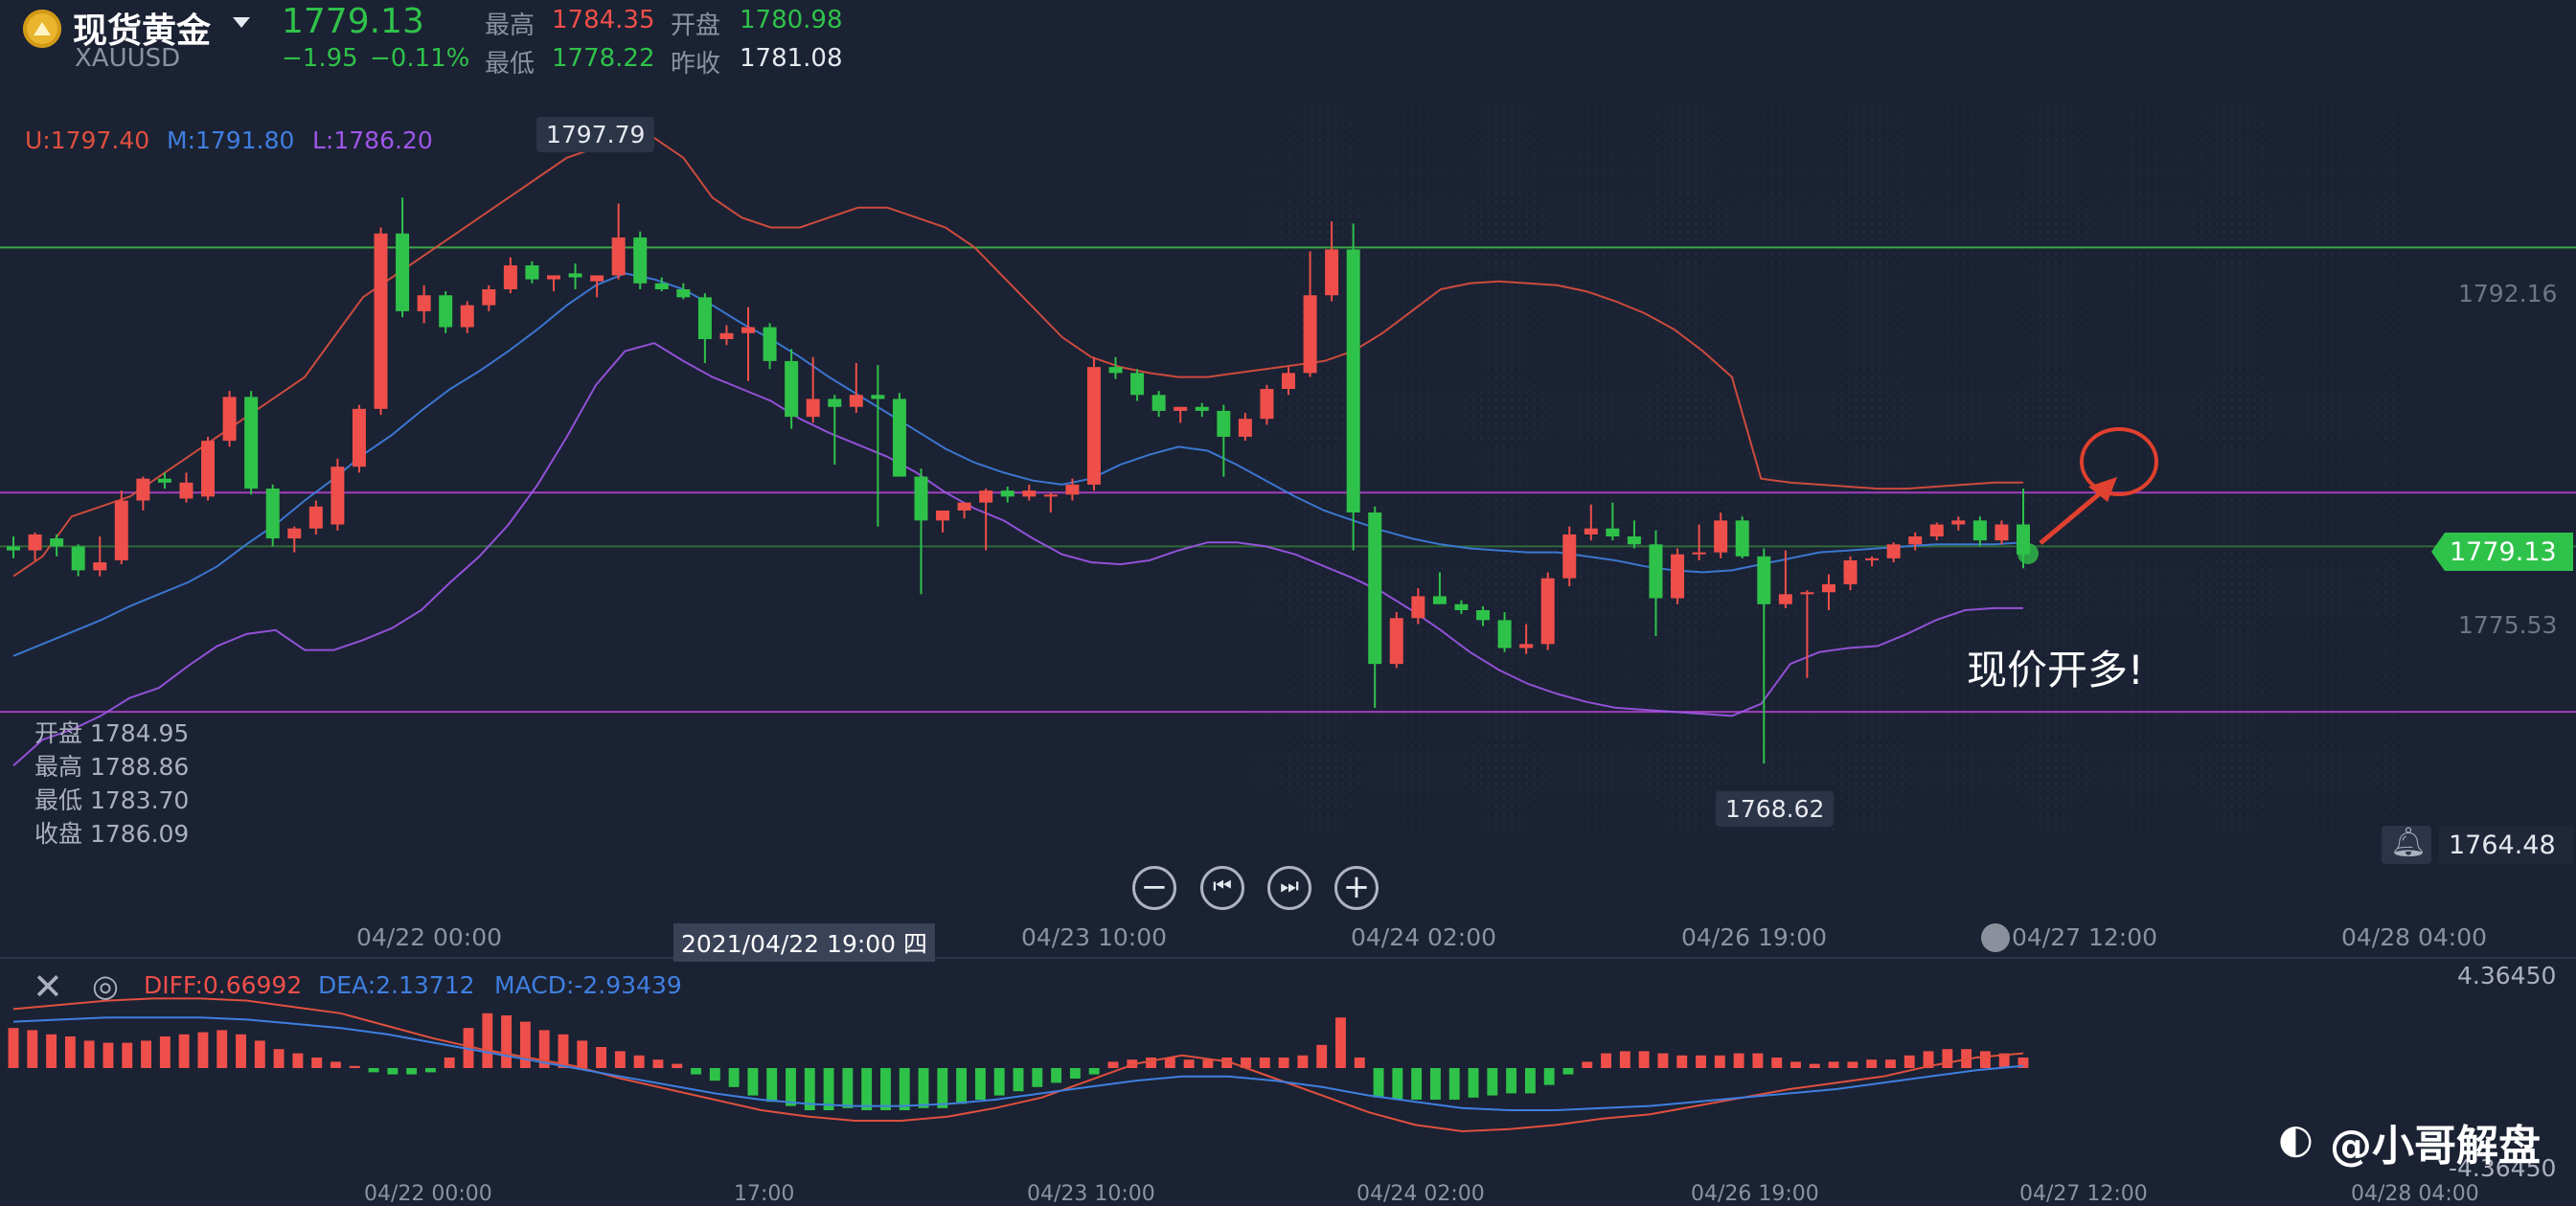 The width and height of the screenshot is (2576, 1206). What do you see at coordinates (1755, 1194) in the screenshot?
I see `macd-x-axis-label: 04/26 19:00` at bounding box center [1755, 1194].